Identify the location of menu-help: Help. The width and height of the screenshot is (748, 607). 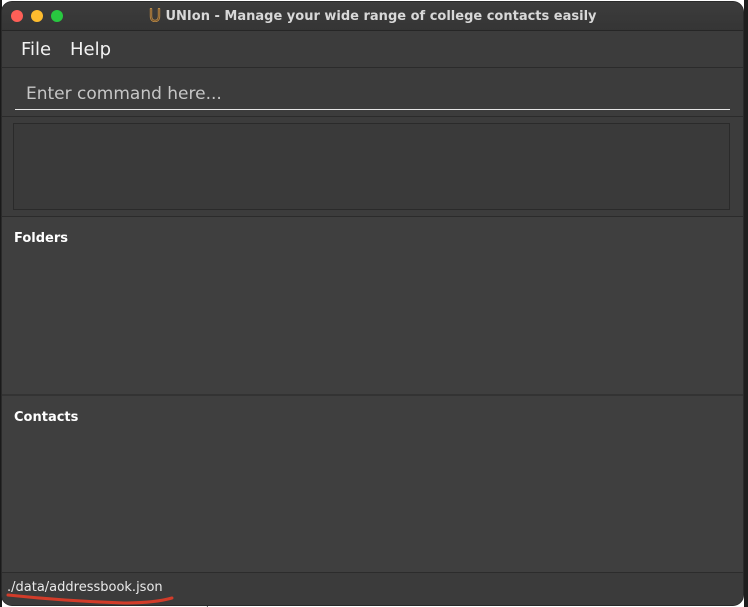
(90, 49).